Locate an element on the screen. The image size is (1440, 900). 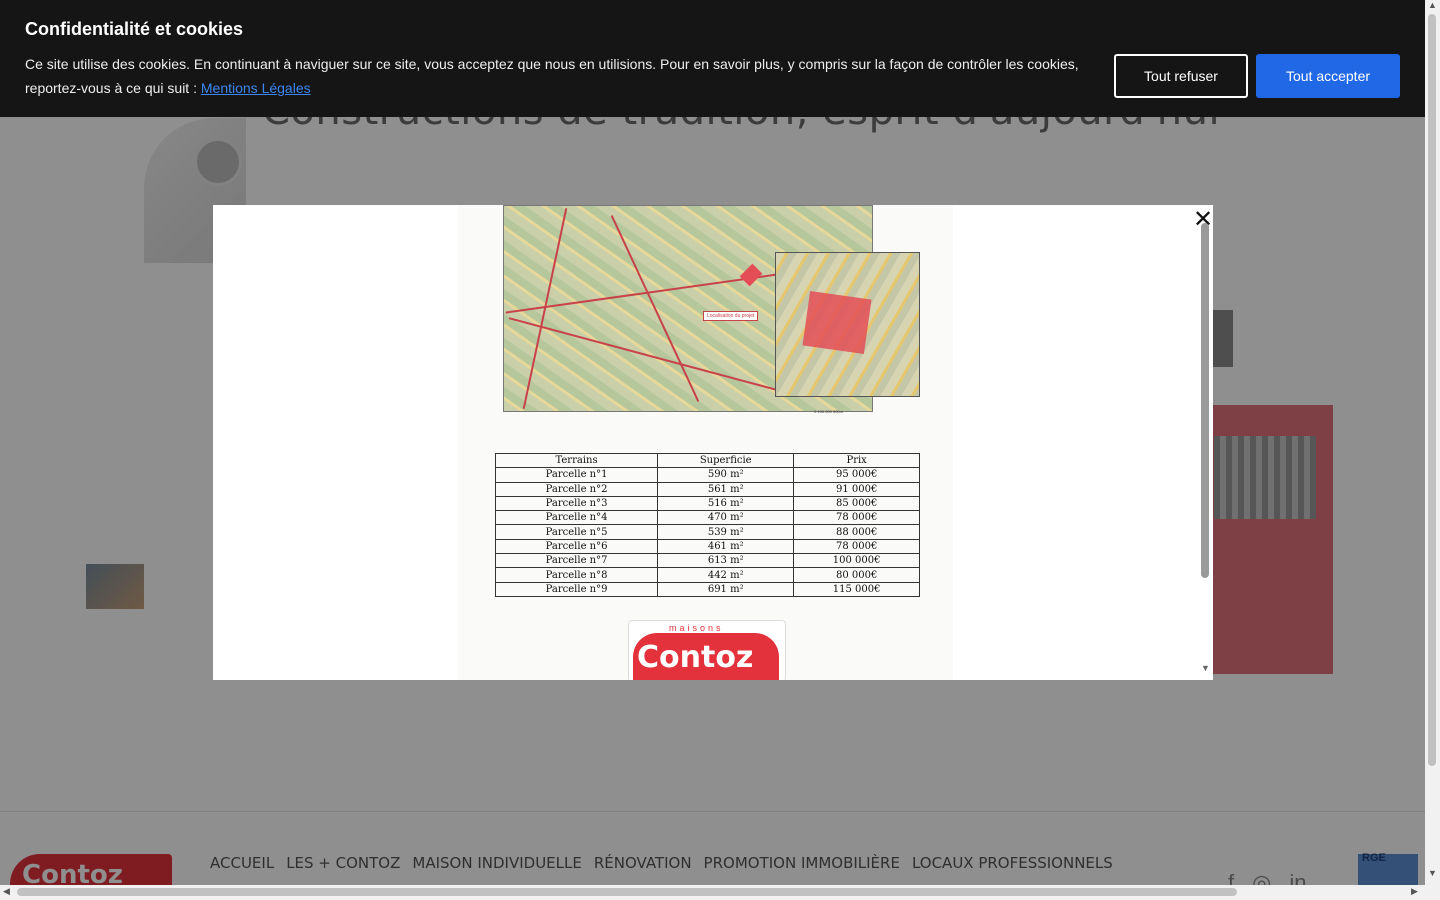
project-plot is located at coordinates (837, 322).